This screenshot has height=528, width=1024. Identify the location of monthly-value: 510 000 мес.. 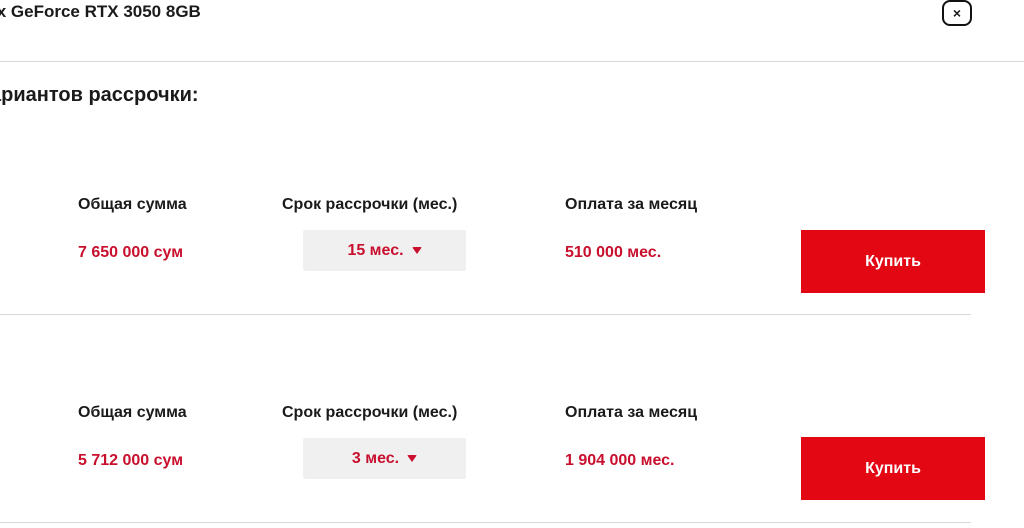
(613, 252).